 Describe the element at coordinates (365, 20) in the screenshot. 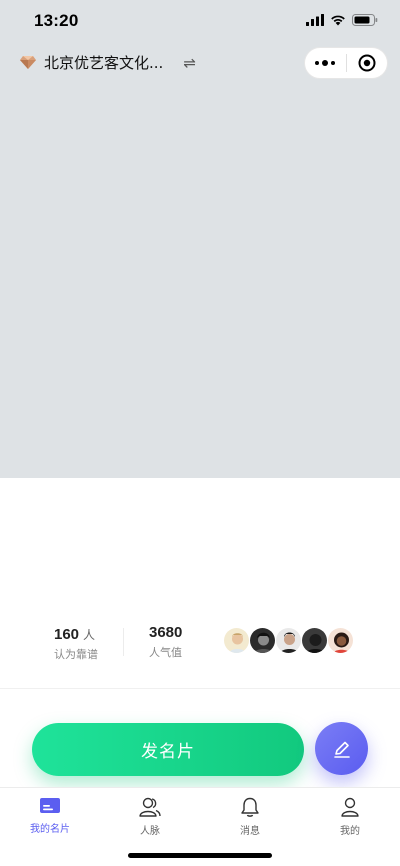

I see `battery-icon` at that location.